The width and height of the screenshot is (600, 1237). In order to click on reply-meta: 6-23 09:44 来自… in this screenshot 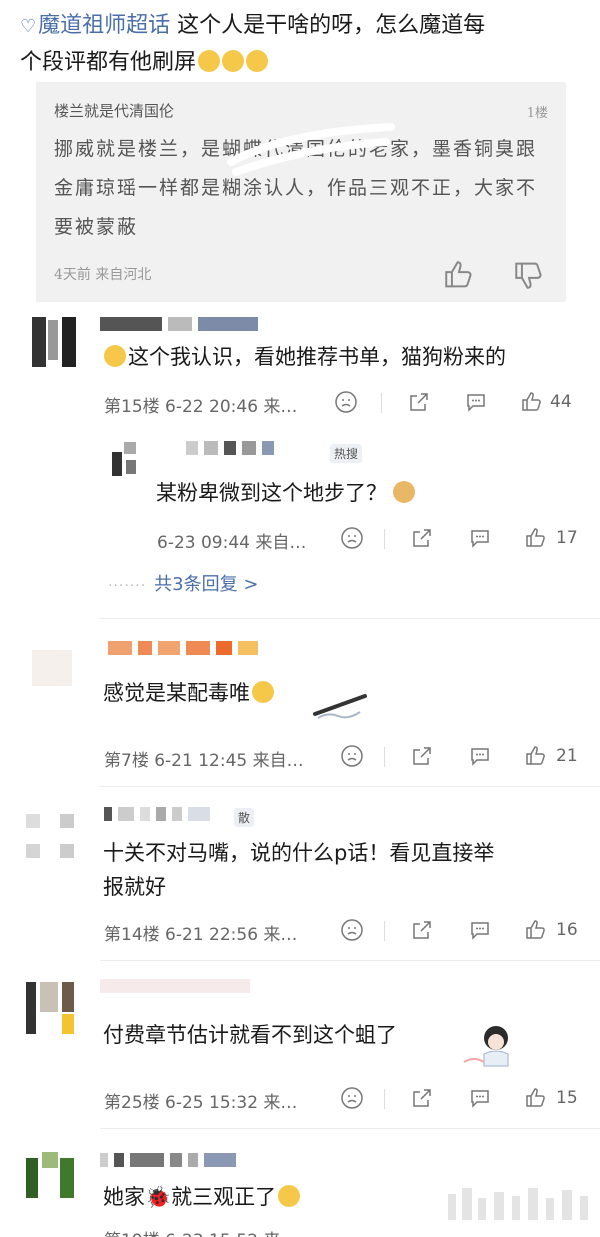, I will do `click(232, 543)`.